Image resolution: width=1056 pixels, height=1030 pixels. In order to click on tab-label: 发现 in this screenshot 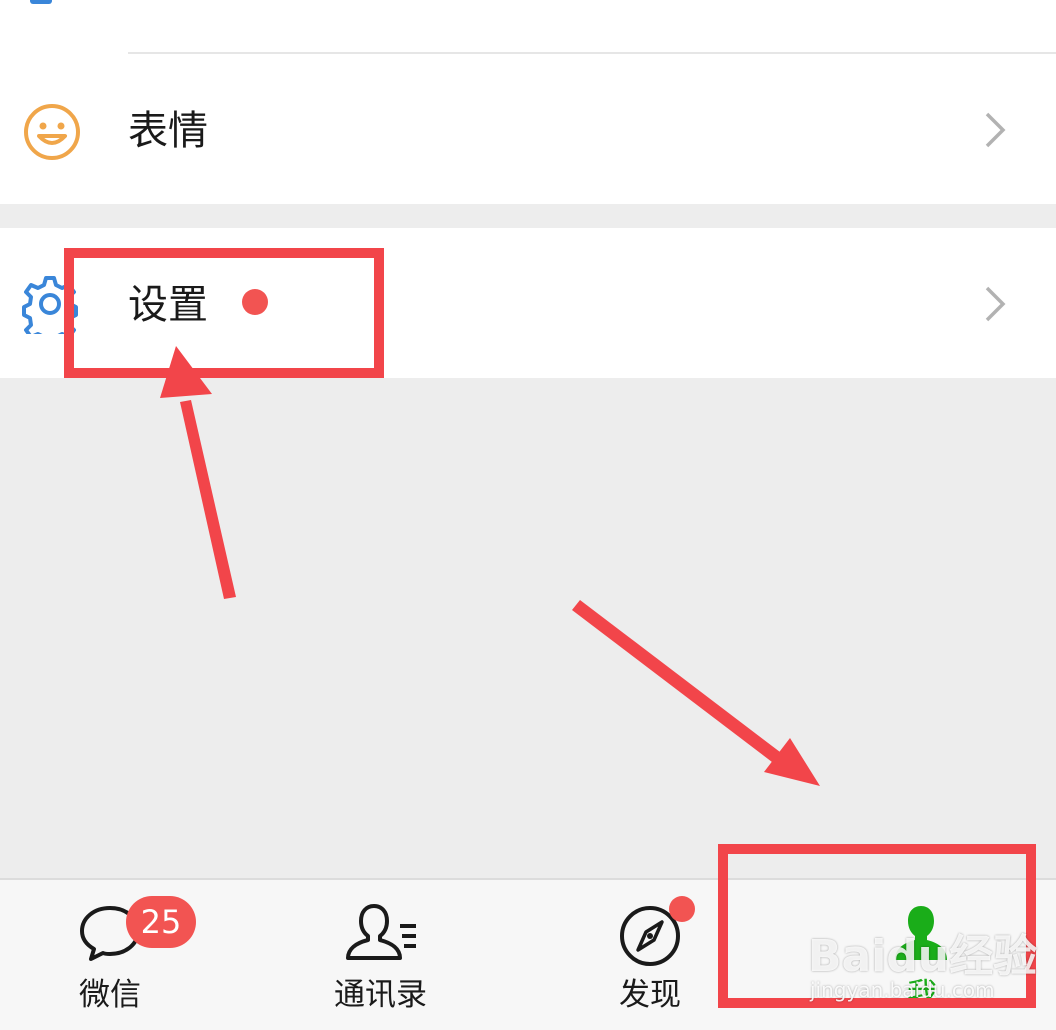, I will do `click(650, 995)`.